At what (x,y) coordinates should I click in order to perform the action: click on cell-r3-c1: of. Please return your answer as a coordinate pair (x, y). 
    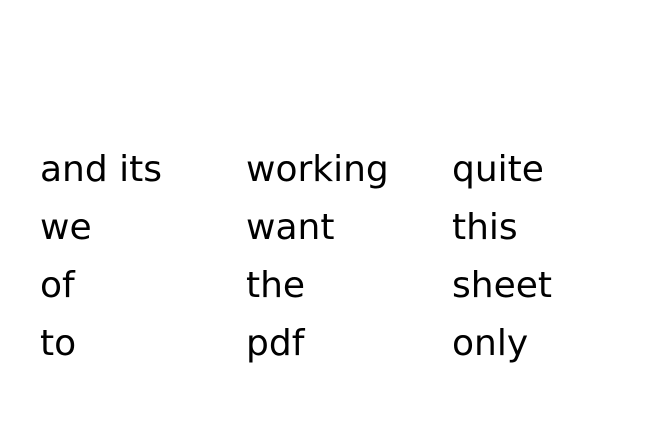
    Looking at the image, I should click on (57, 285).